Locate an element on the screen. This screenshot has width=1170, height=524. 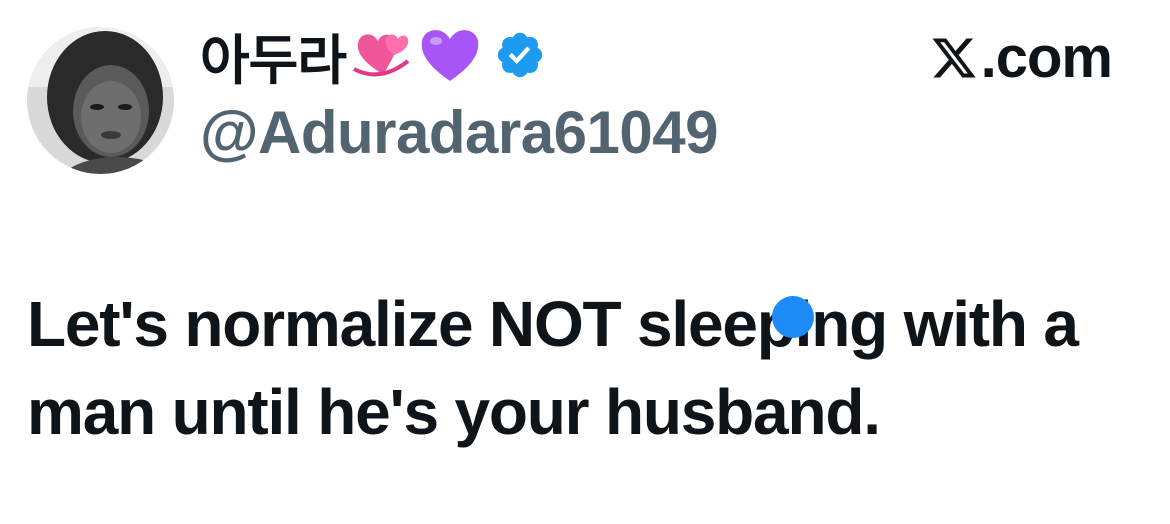
display-name: 아두라 is located at coordinates (273, 55).